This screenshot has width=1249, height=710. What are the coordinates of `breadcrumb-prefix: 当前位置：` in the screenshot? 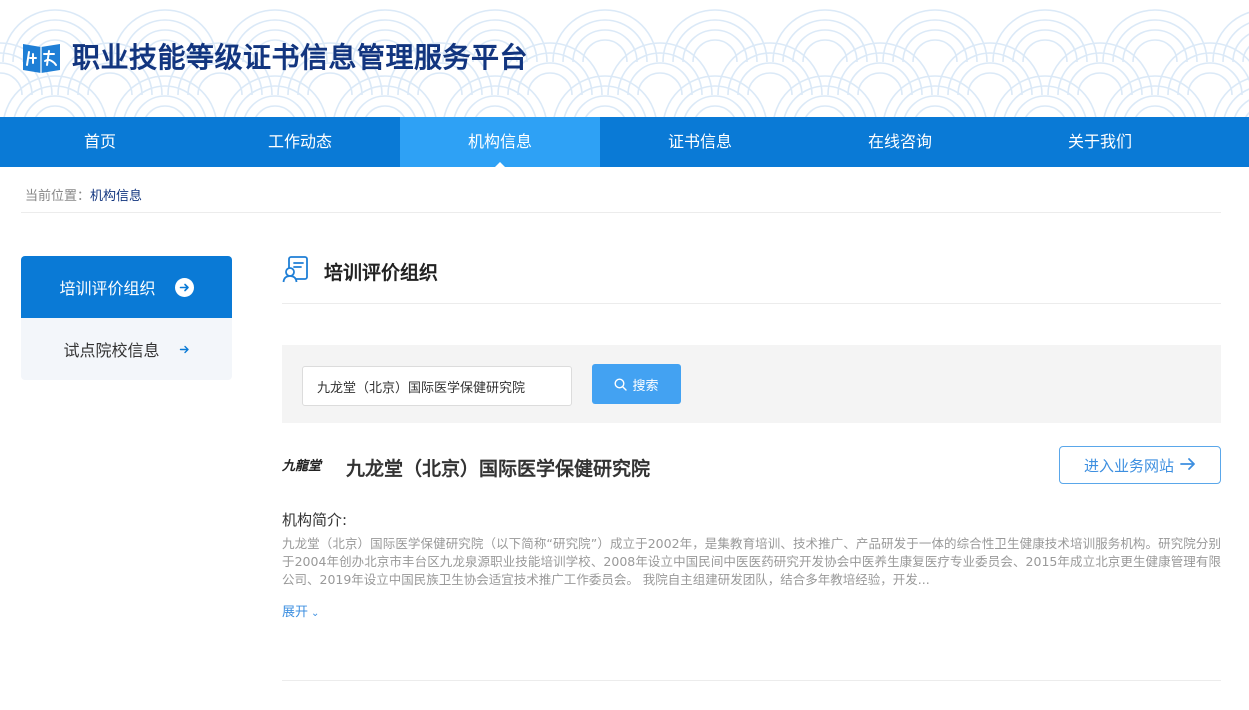 It's located at (58, 196).